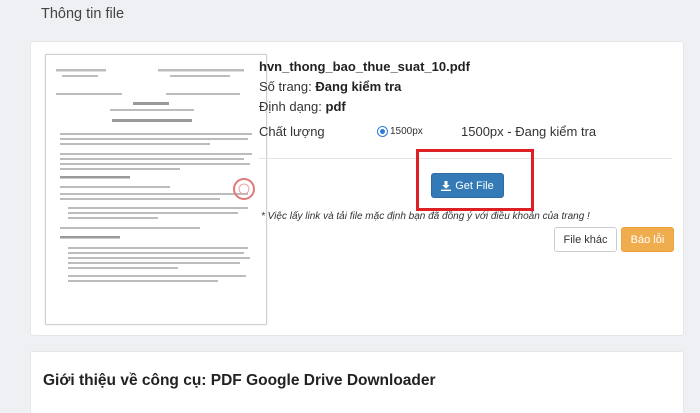 The height and width of the screenshot is (413, 700). I want to click on page-count-row: Số trang: Đang kiểm tra, so click(330, 86).